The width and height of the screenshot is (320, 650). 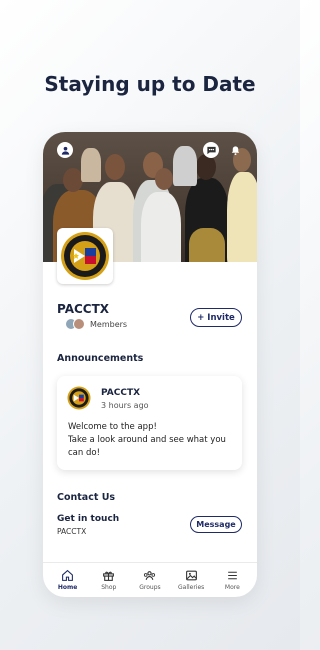 I want to click on nav-label: Groups, so click(x=150, y=587).